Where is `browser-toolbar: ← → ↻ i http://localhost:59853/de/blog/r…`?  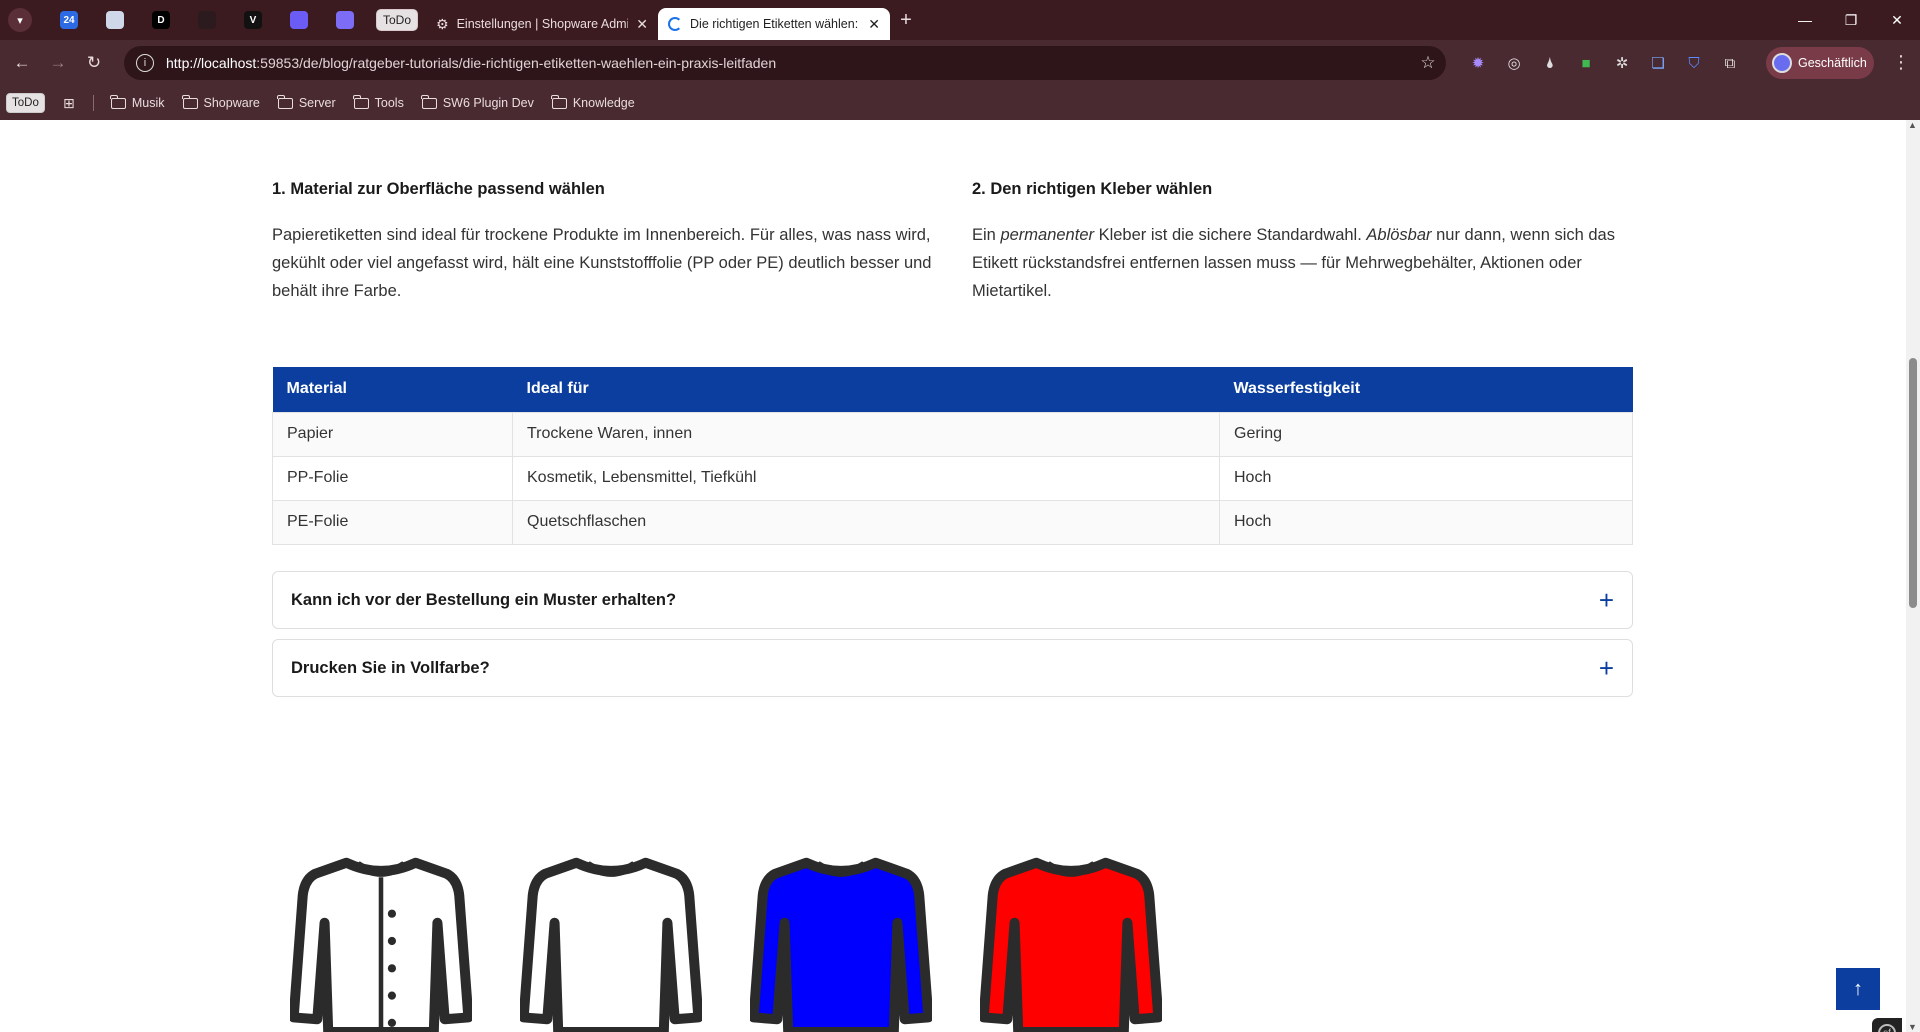 browser-toolbar: ← → ↻ i http://localhost:59853/de/blog/r… is located at coordinates (960, 63).